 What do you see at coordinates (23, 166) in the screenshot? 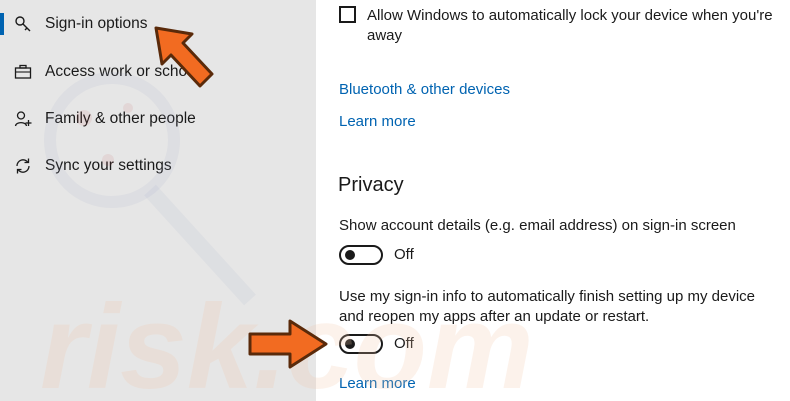
I see `sync-icon` at bounding box center [23, 166].